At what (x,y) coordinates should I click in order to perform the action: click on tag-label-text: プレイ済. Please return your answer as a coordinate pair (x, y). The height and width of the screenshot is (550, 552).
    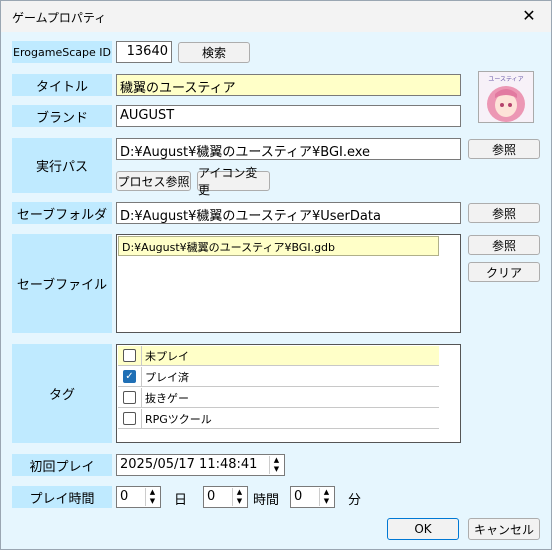
    Looking at the image, I should click on (167, 377).